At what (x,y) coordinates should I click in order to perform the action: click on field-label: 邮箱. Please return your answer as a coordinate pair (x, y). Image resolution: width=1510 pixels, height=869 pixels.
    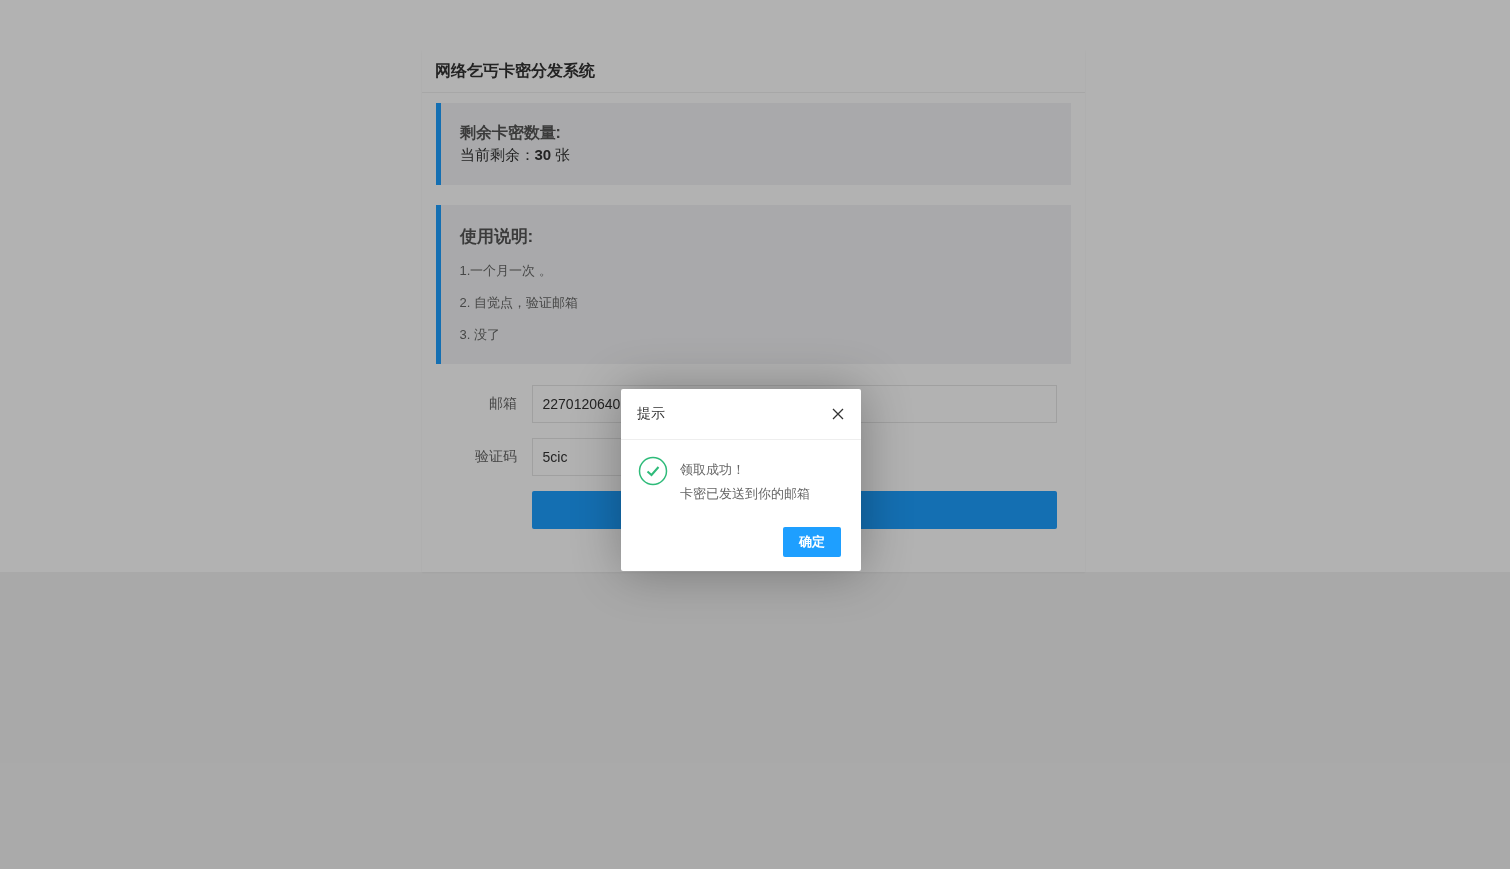
    Looking at the image, I should click on (502, 404).